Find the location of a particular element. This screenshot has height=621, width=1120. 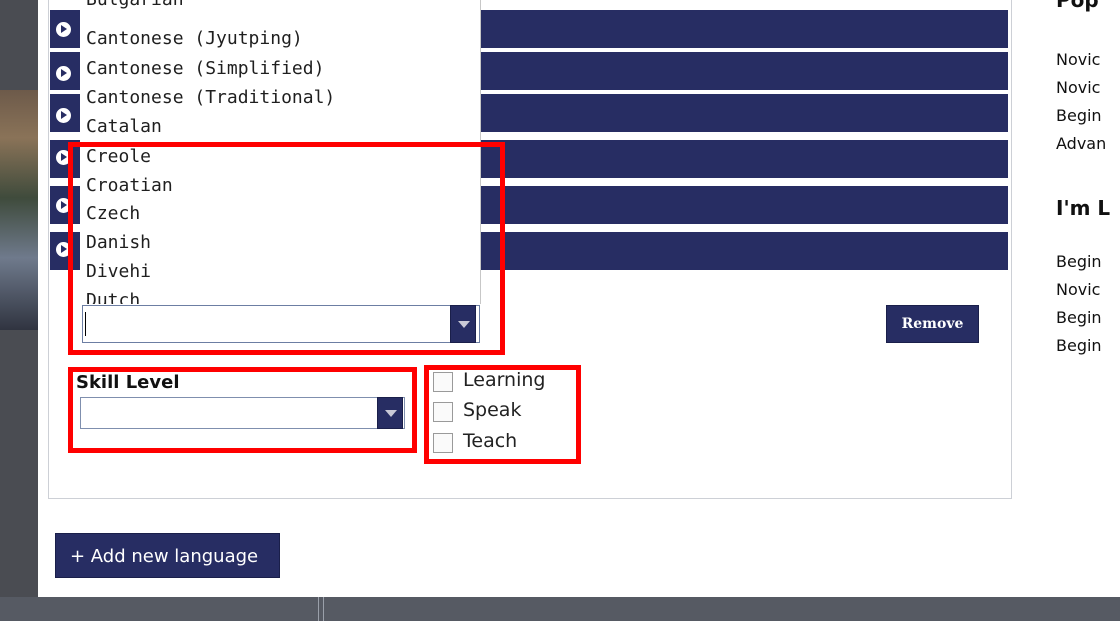

divider is located at coordinates (321, 609).